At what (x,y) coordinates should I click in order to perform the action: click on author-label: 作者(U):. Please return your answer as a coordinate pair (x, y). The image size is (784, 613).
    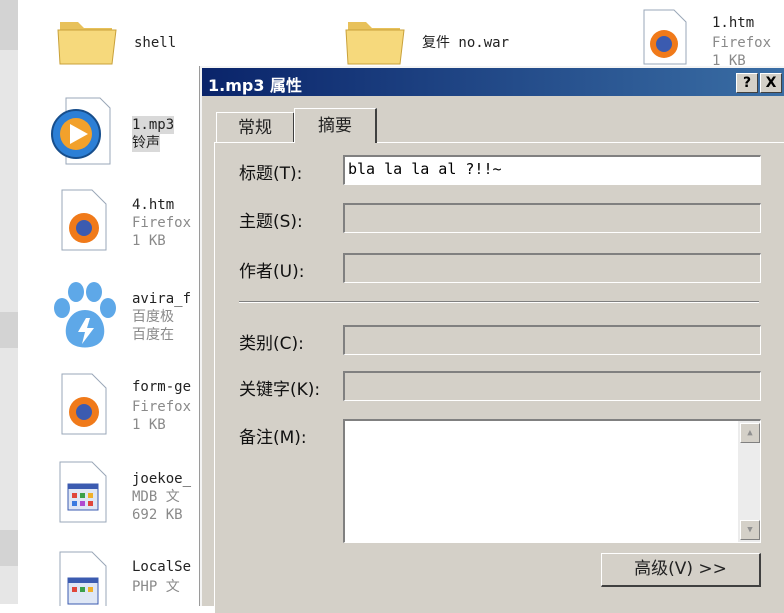
    Looking at the image, I should click on (272, 272).